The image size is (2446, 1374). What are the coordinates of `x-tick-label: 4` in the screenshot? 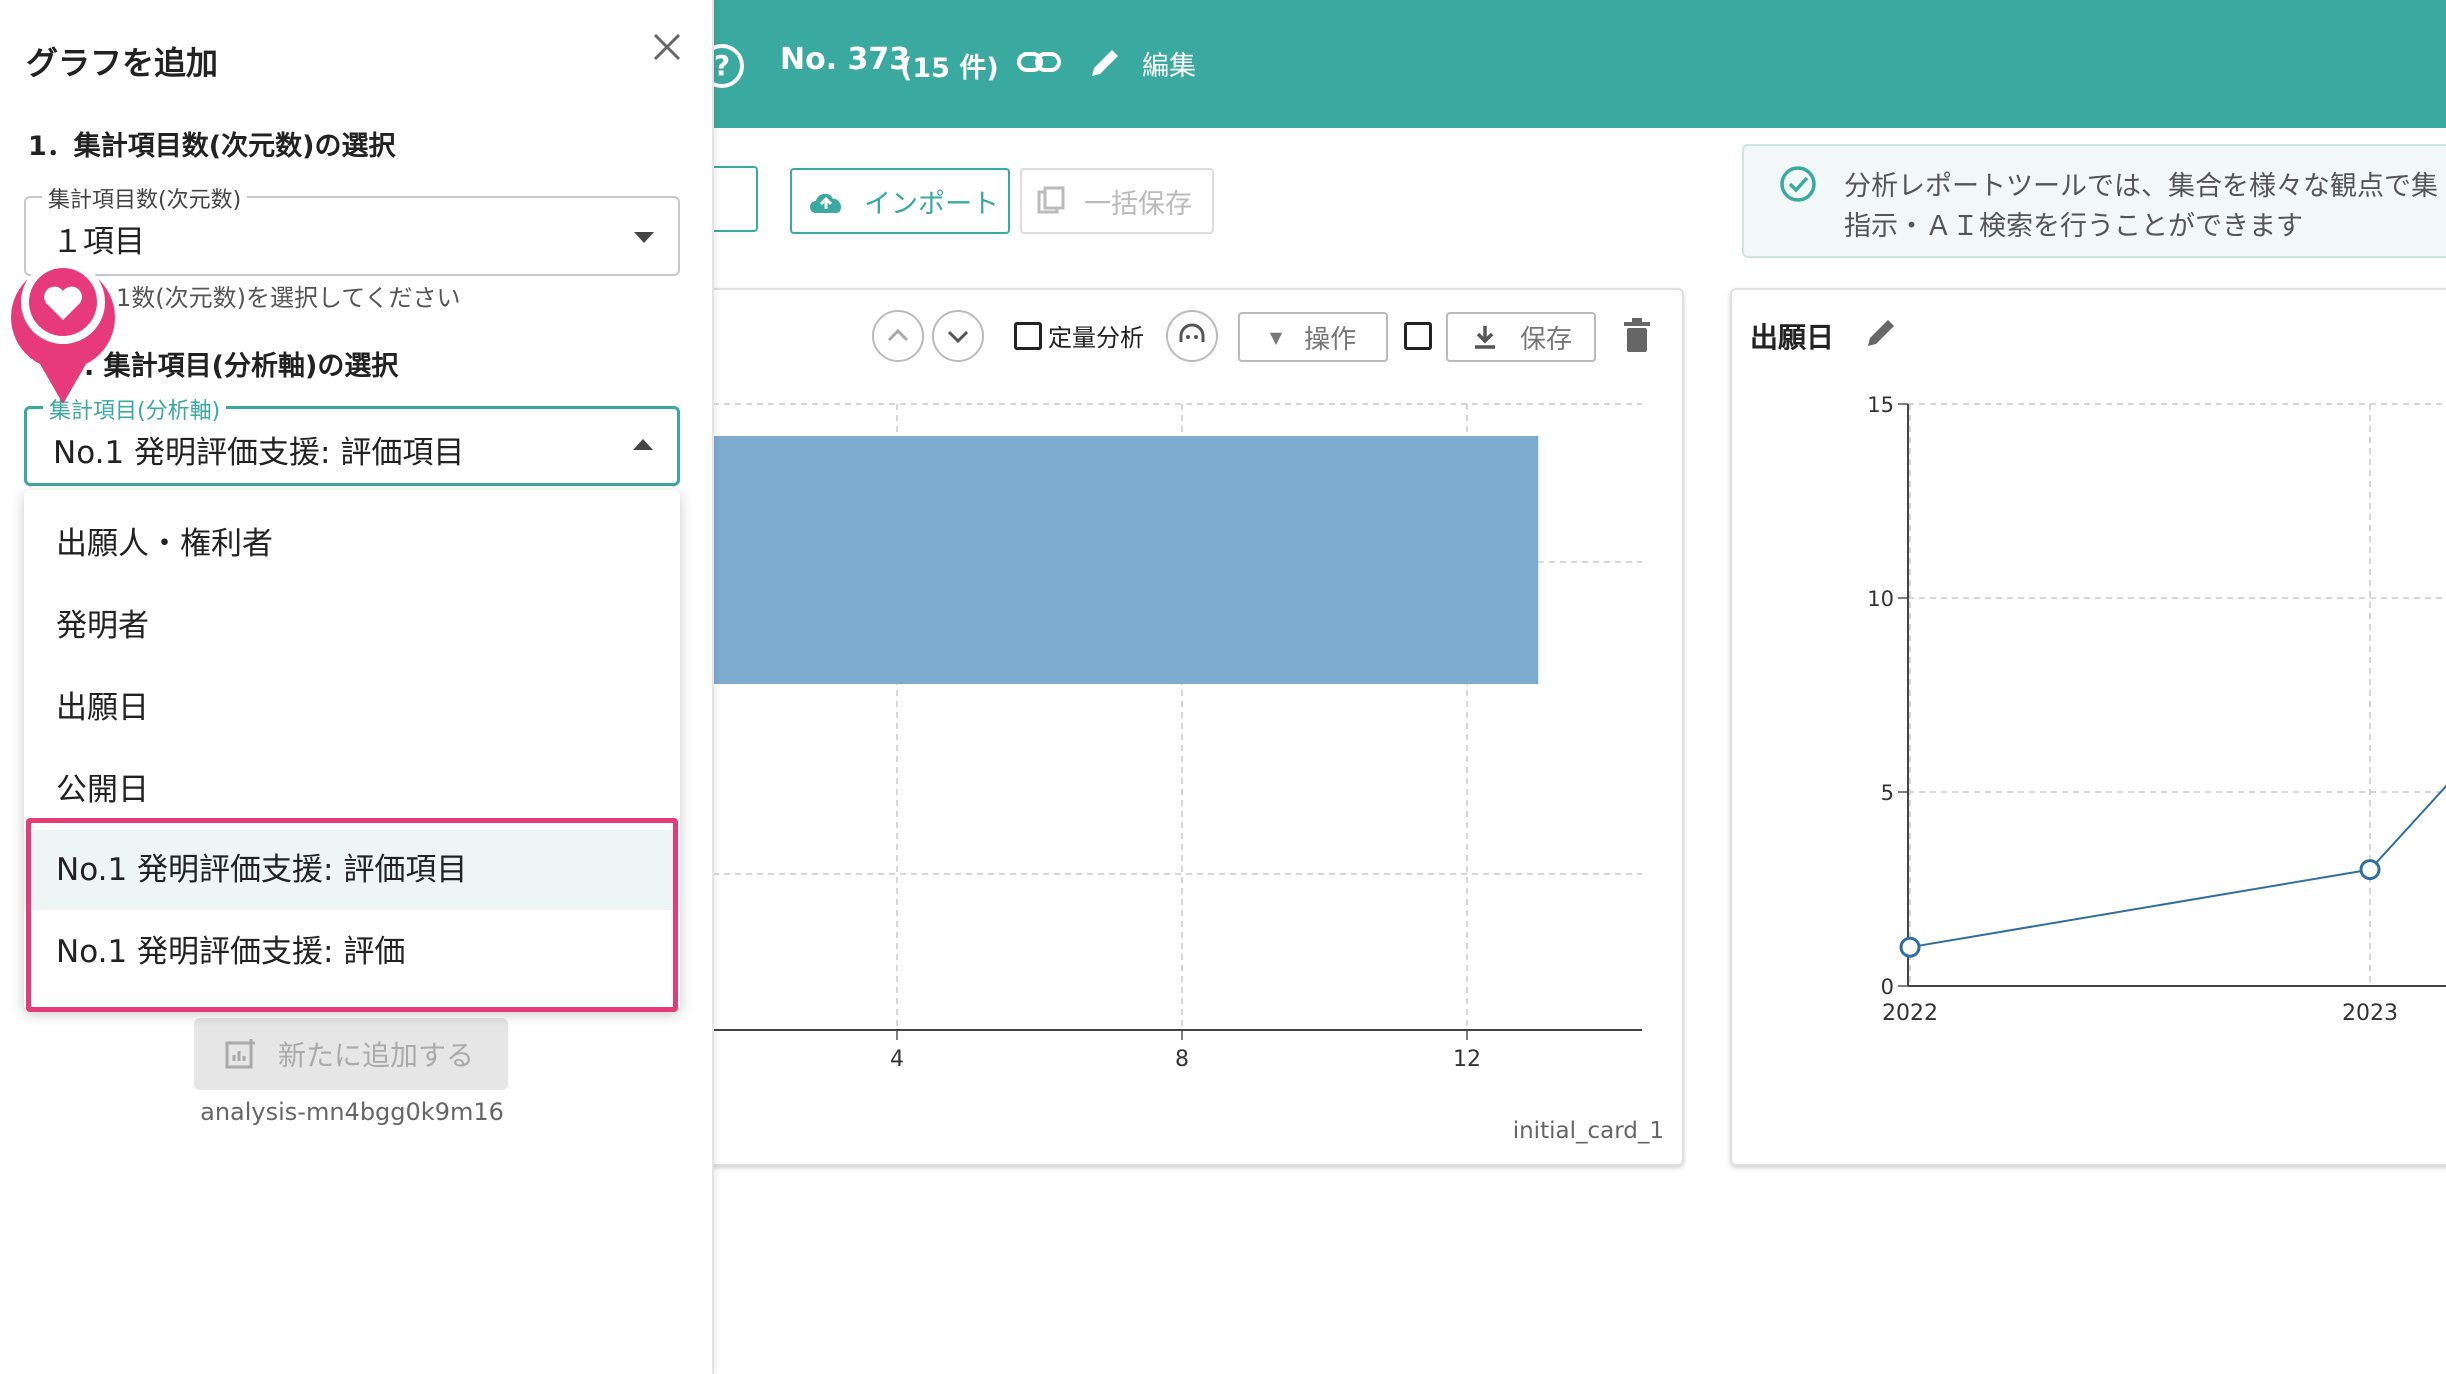 It's located at (897, 1059).